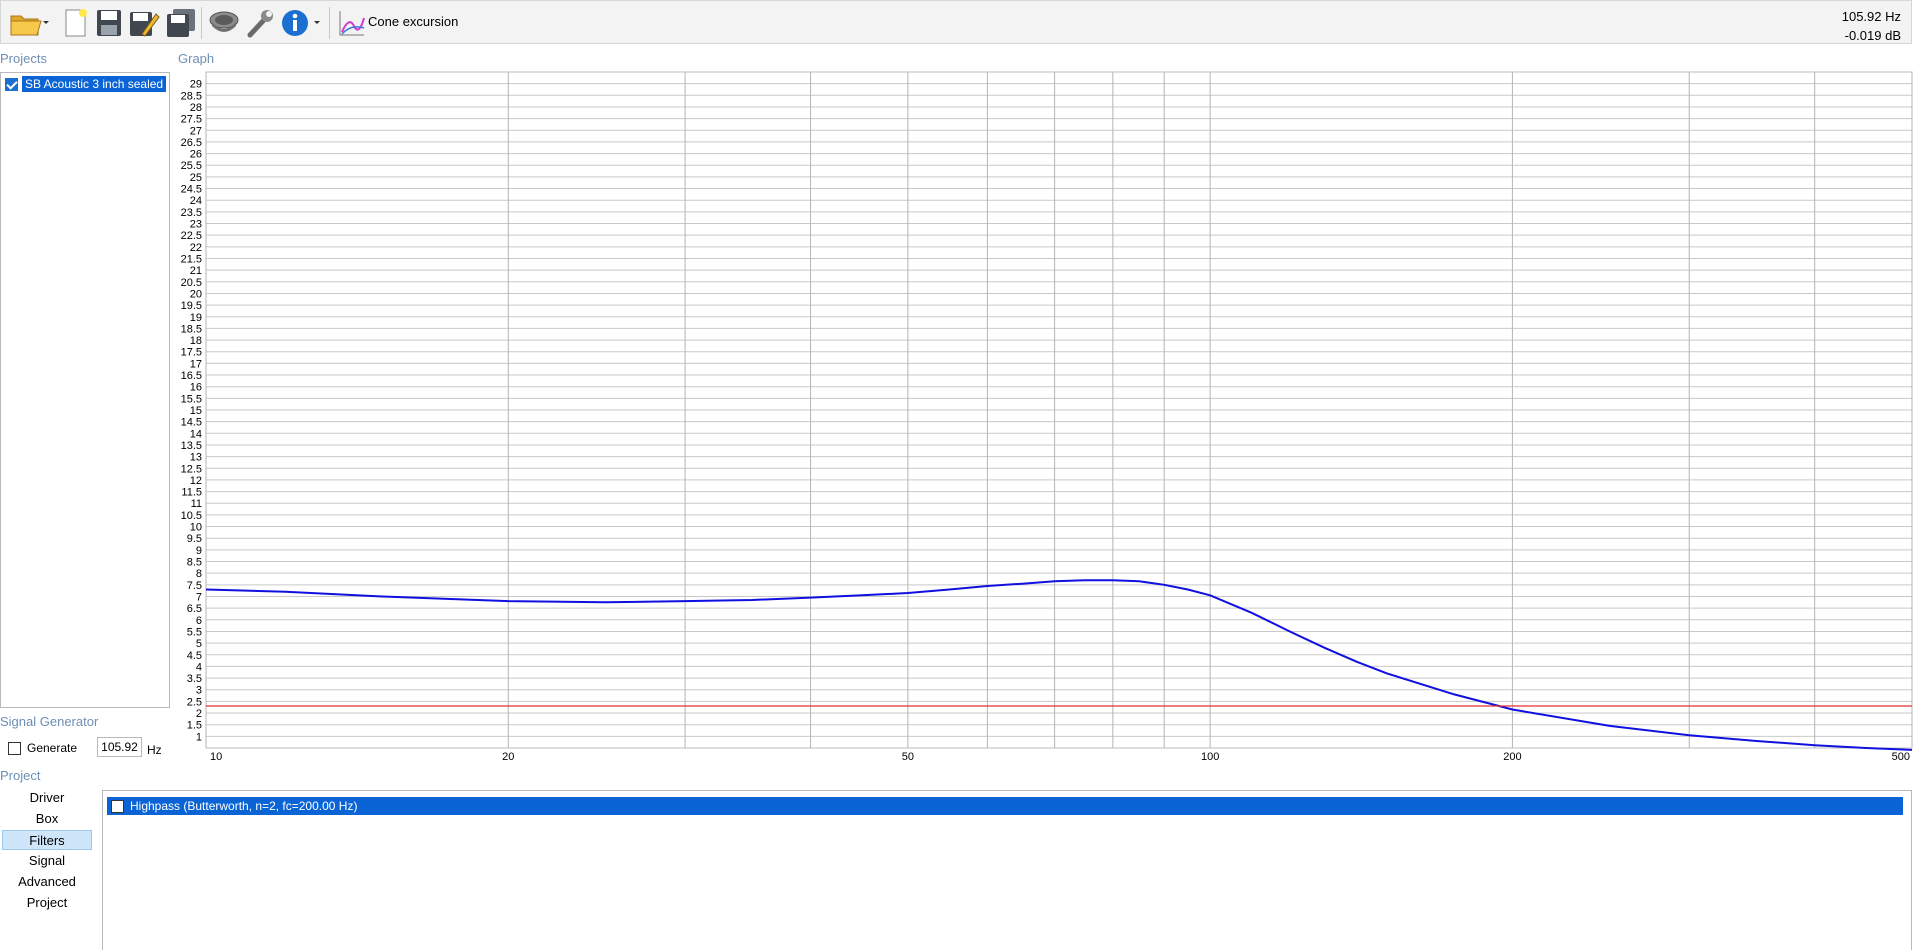 The width and height of the screenshot is (1914, 950). I want to click on y-tick-label: 20, so click(196, 294).